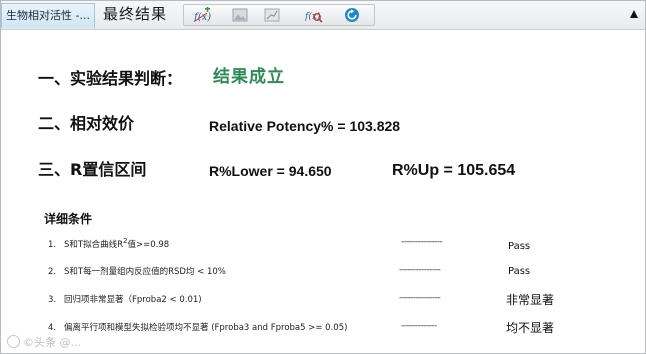 The height and width of the screenshot is (354, 646). Describe the element at coordinates (519, 271) in the screenshot. I see `condition-2-result: Pass` at that location.